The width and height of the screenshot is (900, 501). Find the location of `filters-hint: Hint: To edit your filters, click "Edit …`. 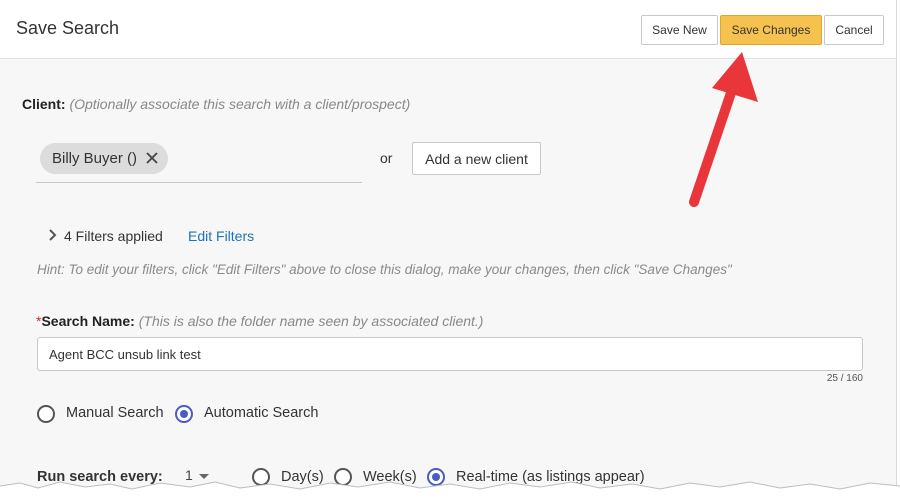

filters-hint: Hint: To edit your filters, click "Edit … is located at coordinates (384, 269).